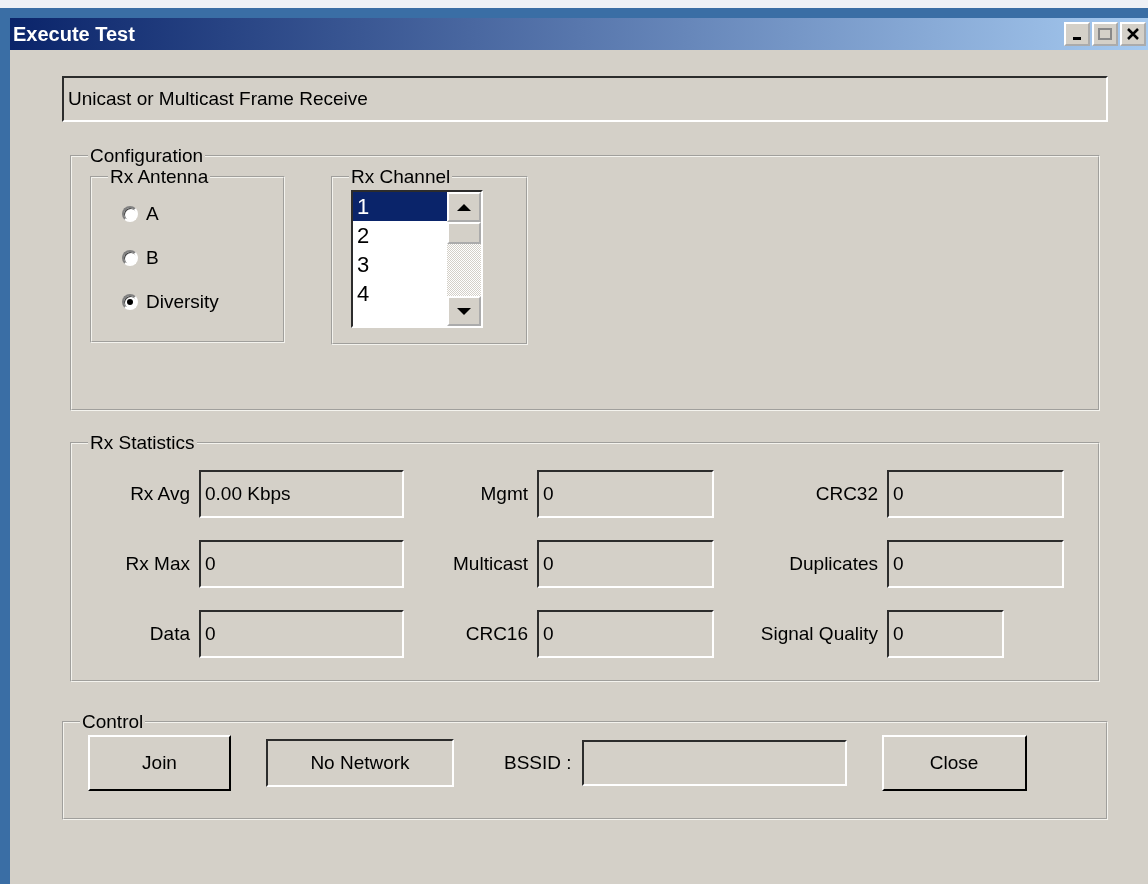 This screenshot has height=884, width=1148. I want to click on bssid-label: BSSID :, so click(538, 762).